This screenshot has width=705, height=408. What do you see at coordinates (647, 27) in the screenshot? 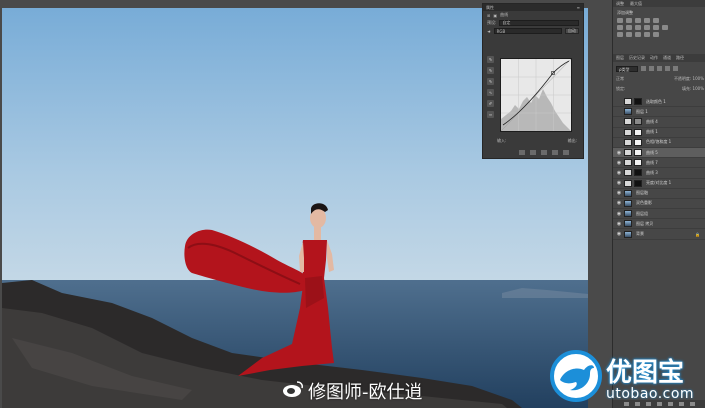
I see `photo-filter-icon` at bounding box center [647, 27].